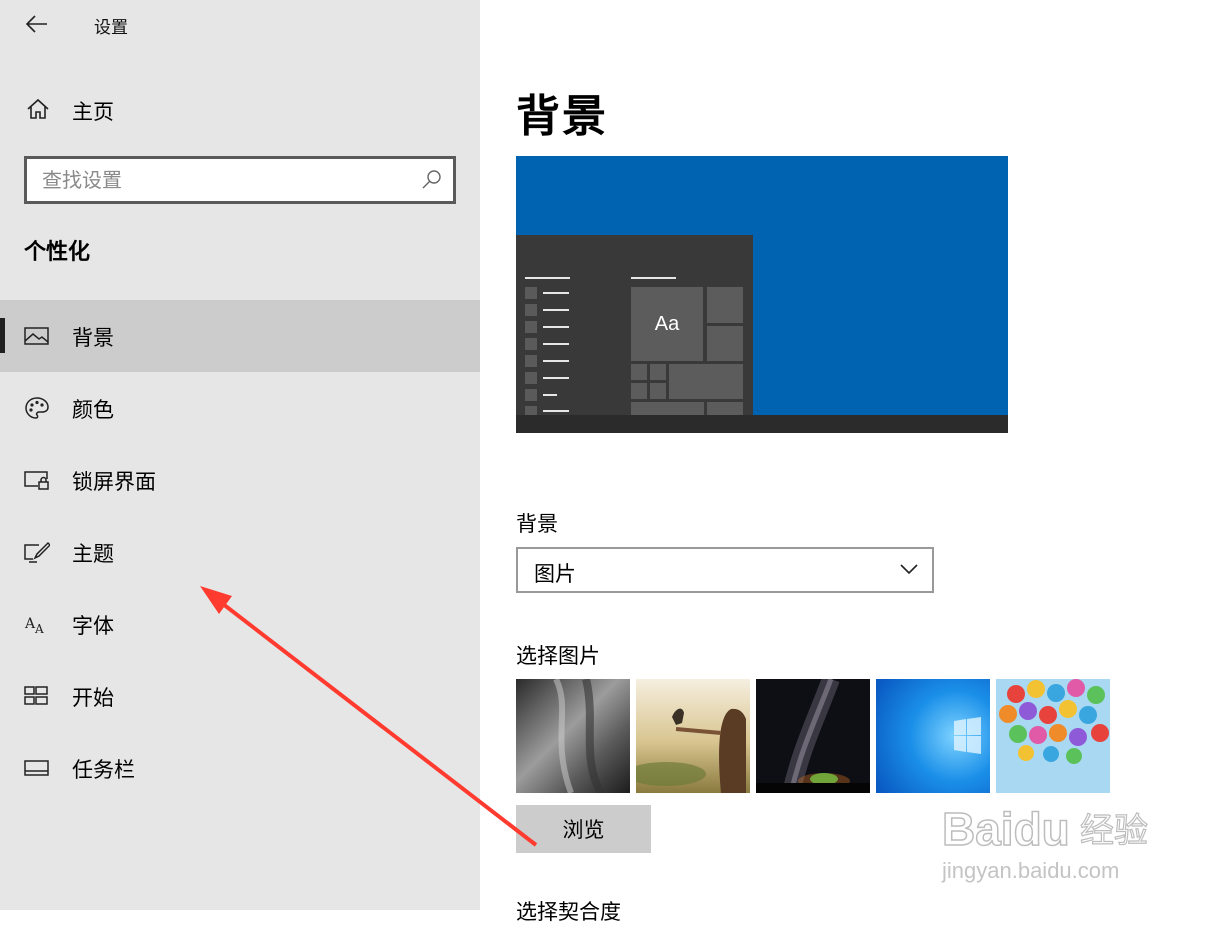 The height and width of the screenshot is (926, 1226). Describe the element at coordinates (240, 768) in the screenshot. I see `sidebar-item-taskbar: 任务栏` at that location.